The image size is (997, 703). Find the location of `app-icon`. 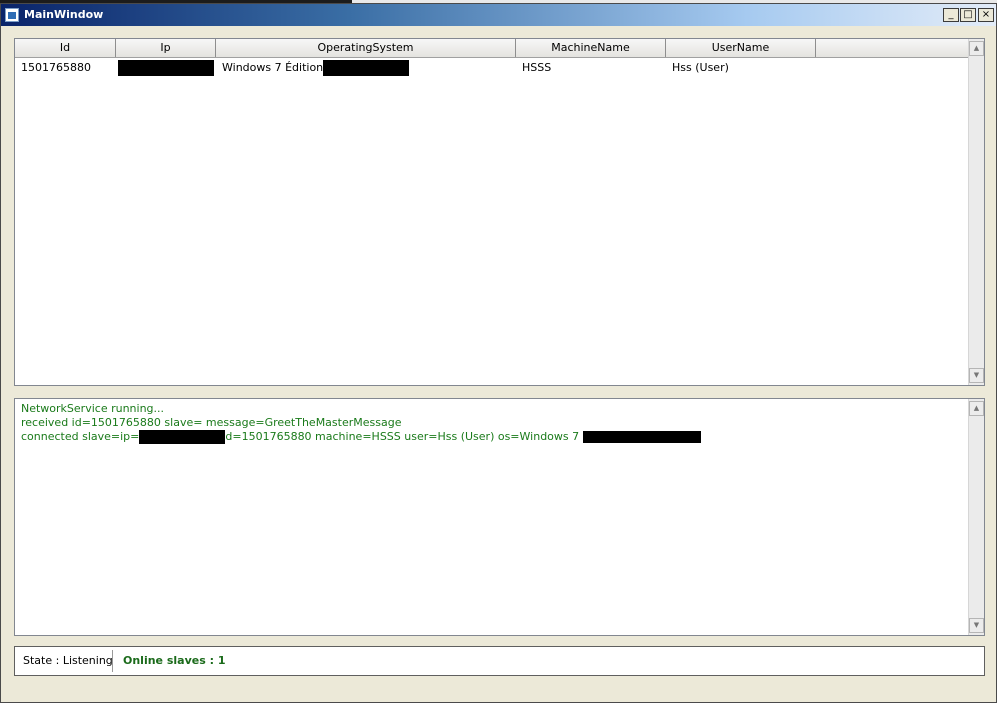

app-icon is located at coordinates (12, 15).